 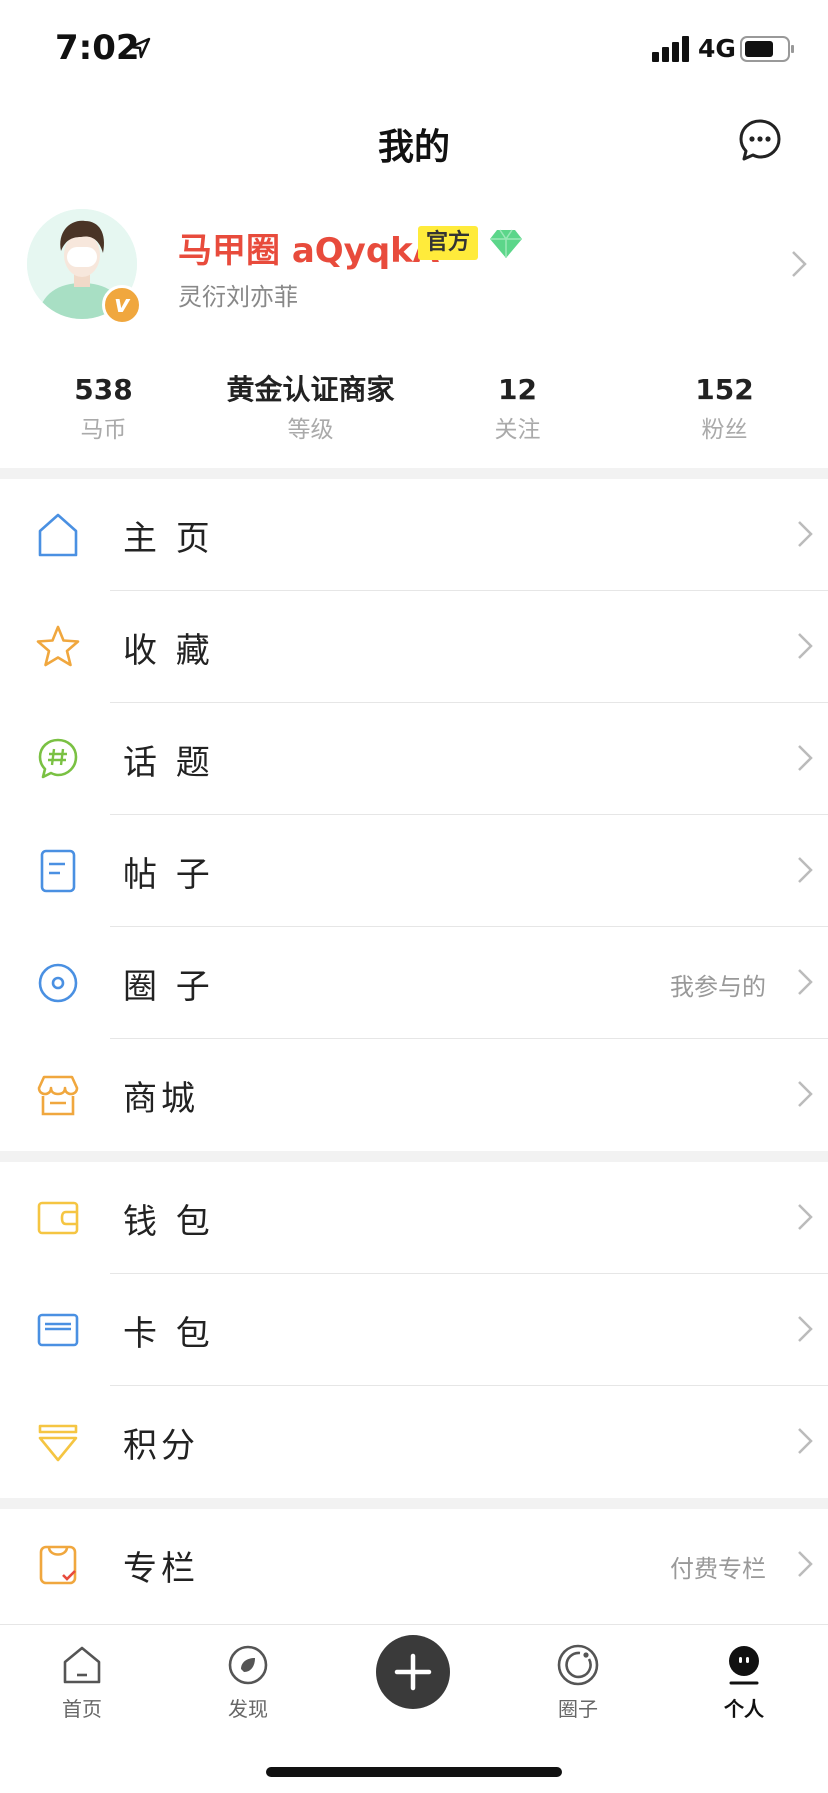 I want to click on menu-label: 话 题, so click(x=168, y=763).